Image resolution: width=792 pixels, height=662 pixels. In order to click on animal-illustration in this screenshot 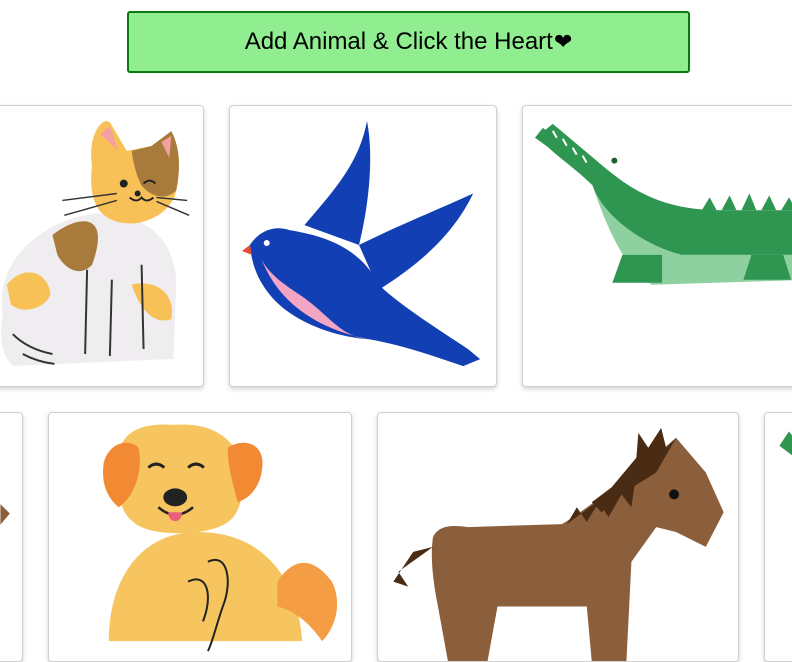, I will do `click(5, 514)`.